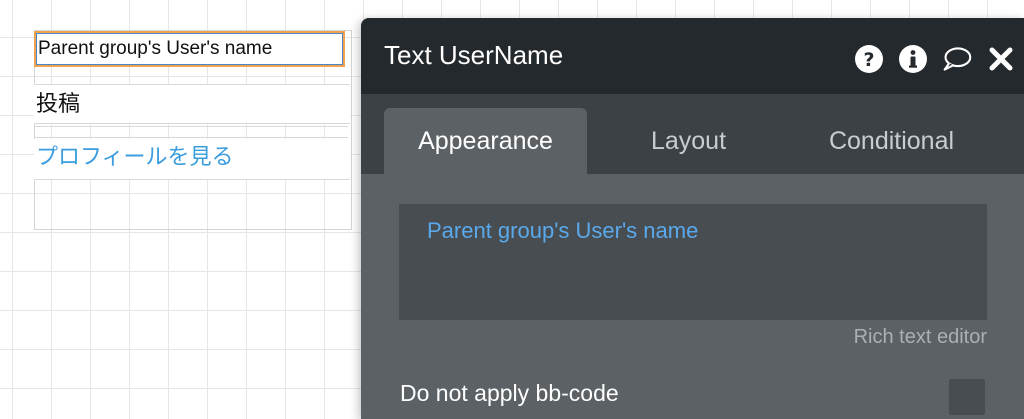 The image size is (1024, 419). Describe the element at coordinates (692, 56) in the screenshot. I see `panel-header: Text UserName ?` at that location.